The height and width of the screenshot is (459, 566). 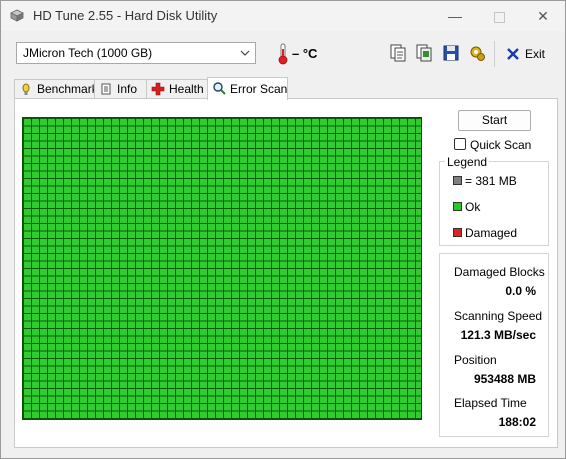 What do you see at coordinates (517, 422) in the screenshot?
I see `elapsed-time-value: 188:02` at bounding box center [517, 422].